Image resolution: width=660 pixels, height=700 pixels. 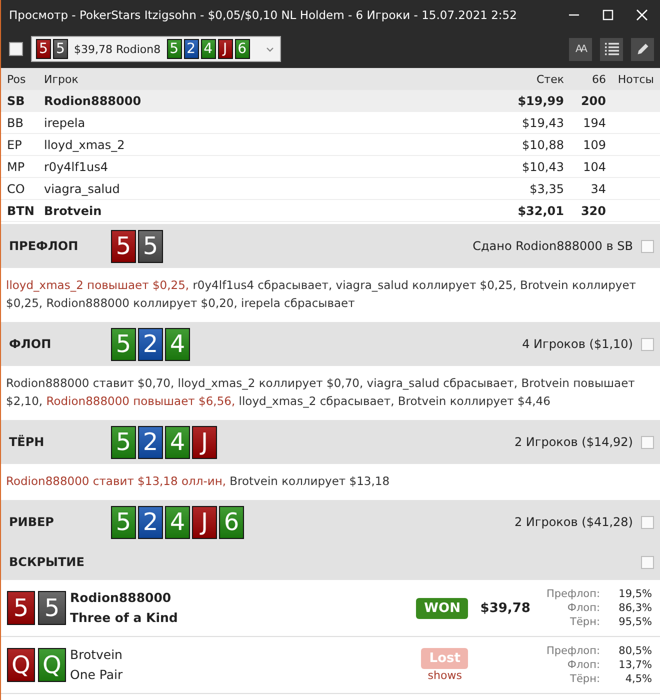 What do you see at coordinates (44, 246) in the screenshot?
I see `street-name: ПРЕФЛОП` at bounding box center [44, 246].